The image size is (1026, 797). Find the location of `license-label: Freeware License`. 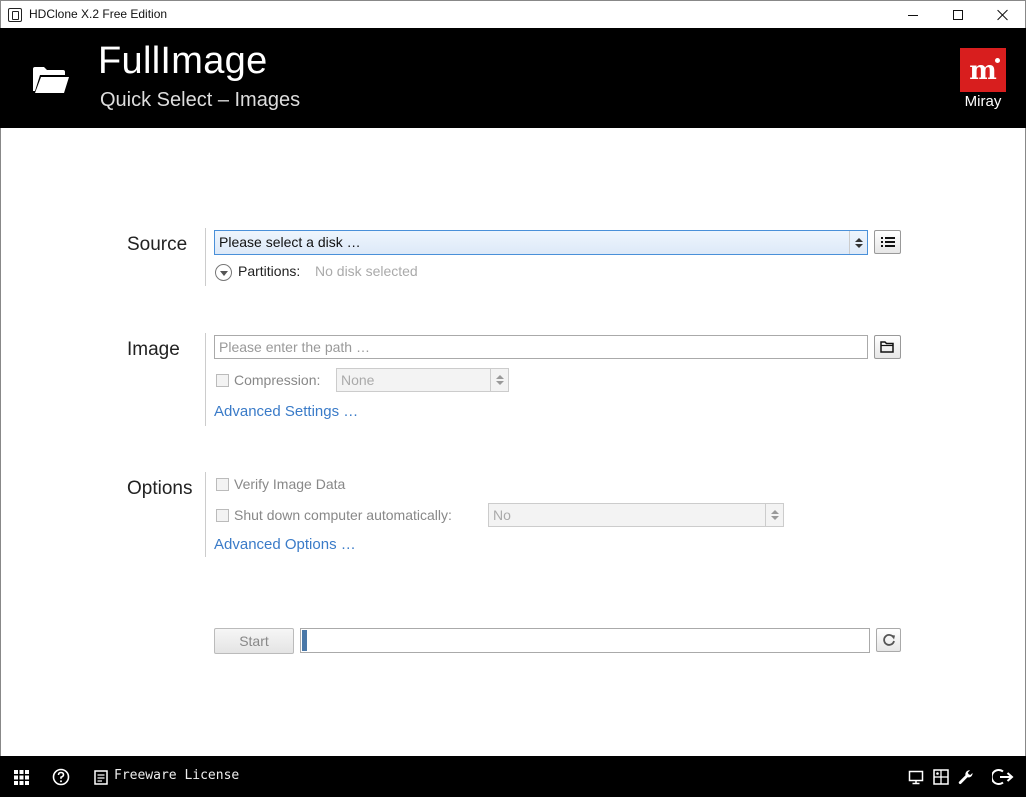

license-label: Freeware License is located at coordinates (176, 775).